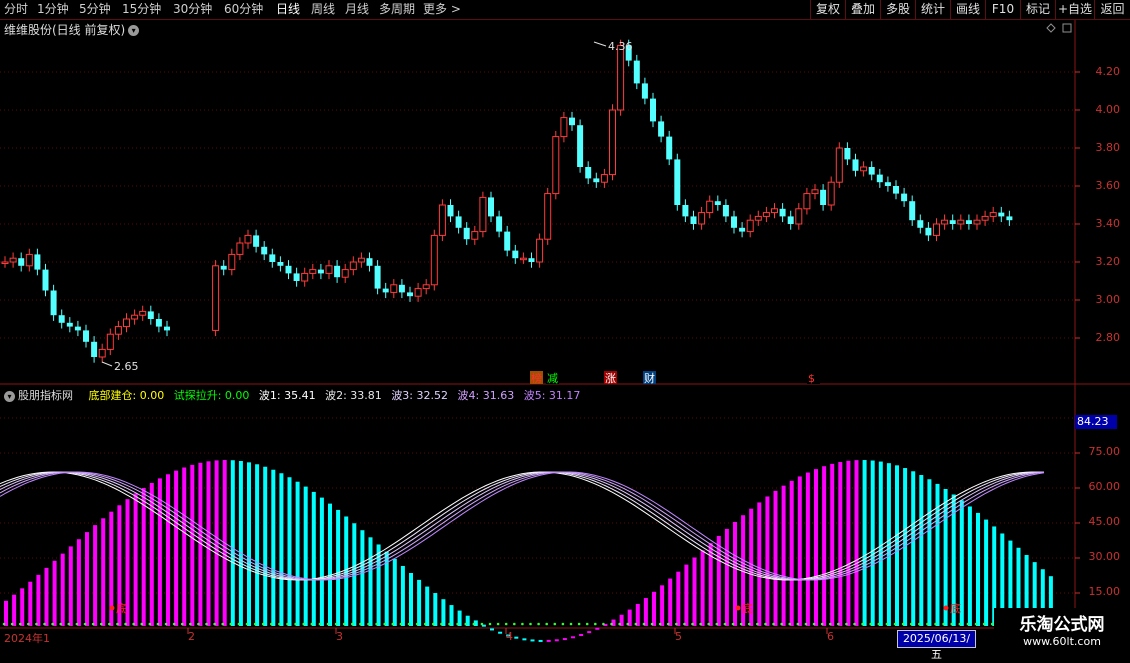  I want to click on ind-label-15: 15.00, so click(1104, 591).